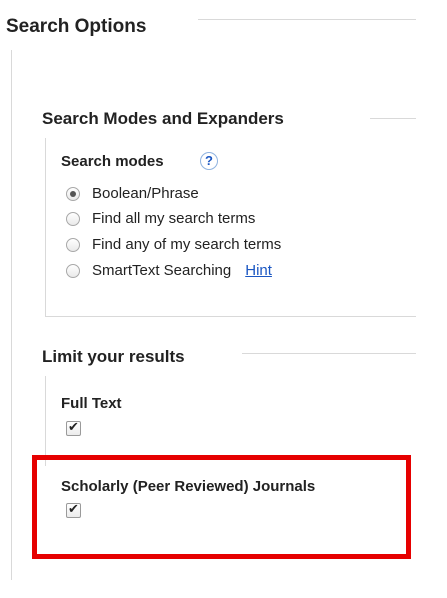  I want to click on find-all-label: Find all my search terms, so click(174, 218).